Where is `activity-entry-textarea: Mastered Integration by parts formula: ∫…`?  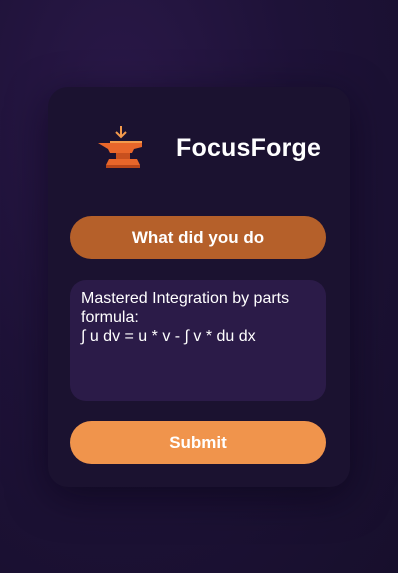
activity-entry-textarea: Mastered Integration by parts formula: ∫… is located at coordinates (198, 340).